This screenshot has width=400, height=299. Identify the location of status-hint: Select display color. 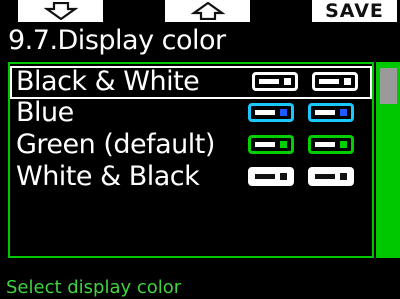
(94, 287).